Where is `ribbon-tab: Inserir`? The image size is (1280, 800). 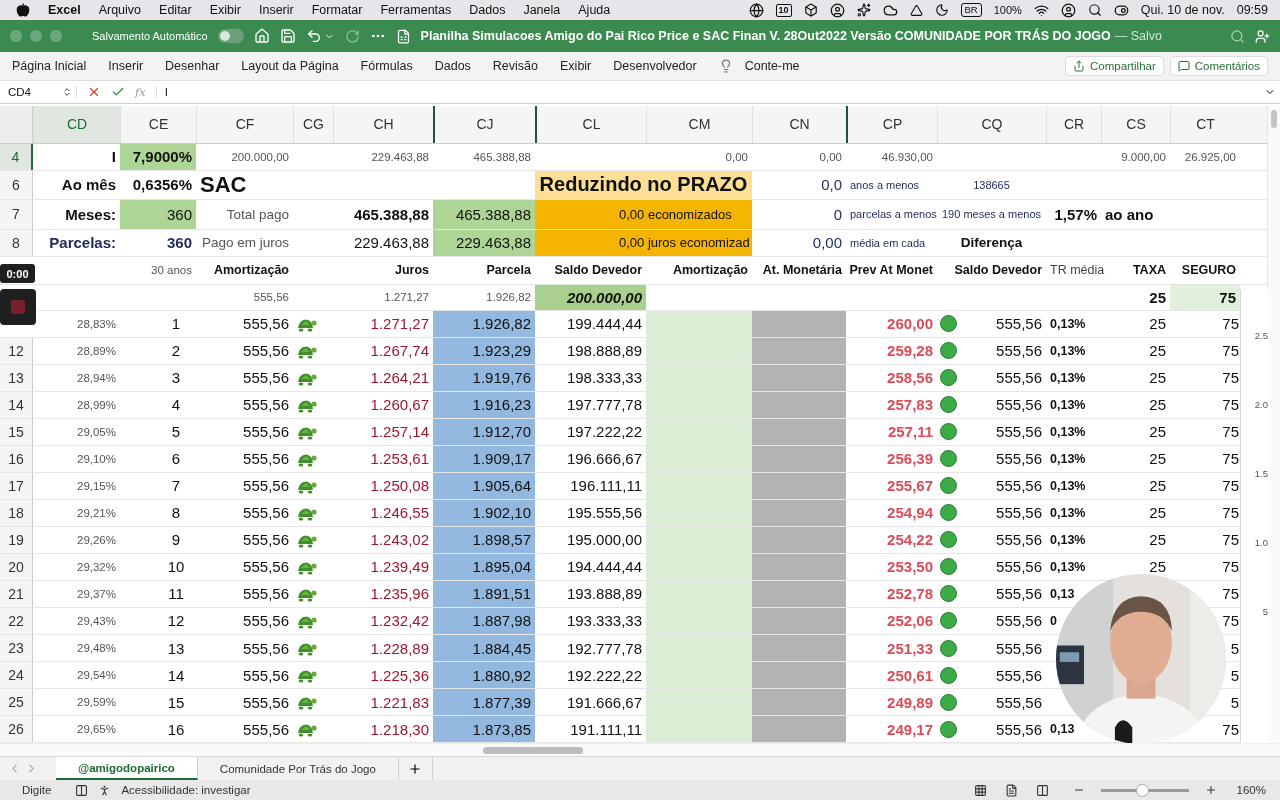 ribbon-tab: Inserir is located at coordinates (126, 66).